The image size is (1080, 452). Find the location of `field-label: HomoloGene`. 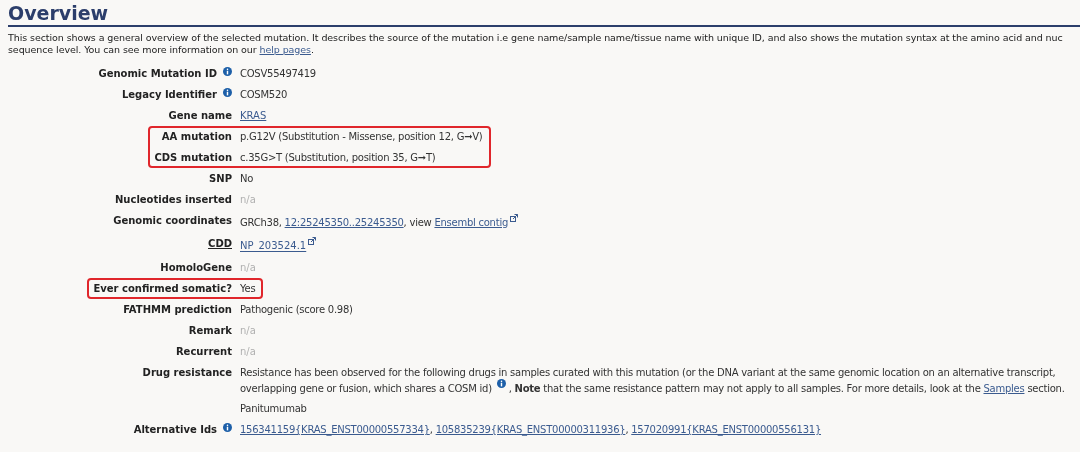

field-label: HomoloGene is located at coordinates (196, 267).